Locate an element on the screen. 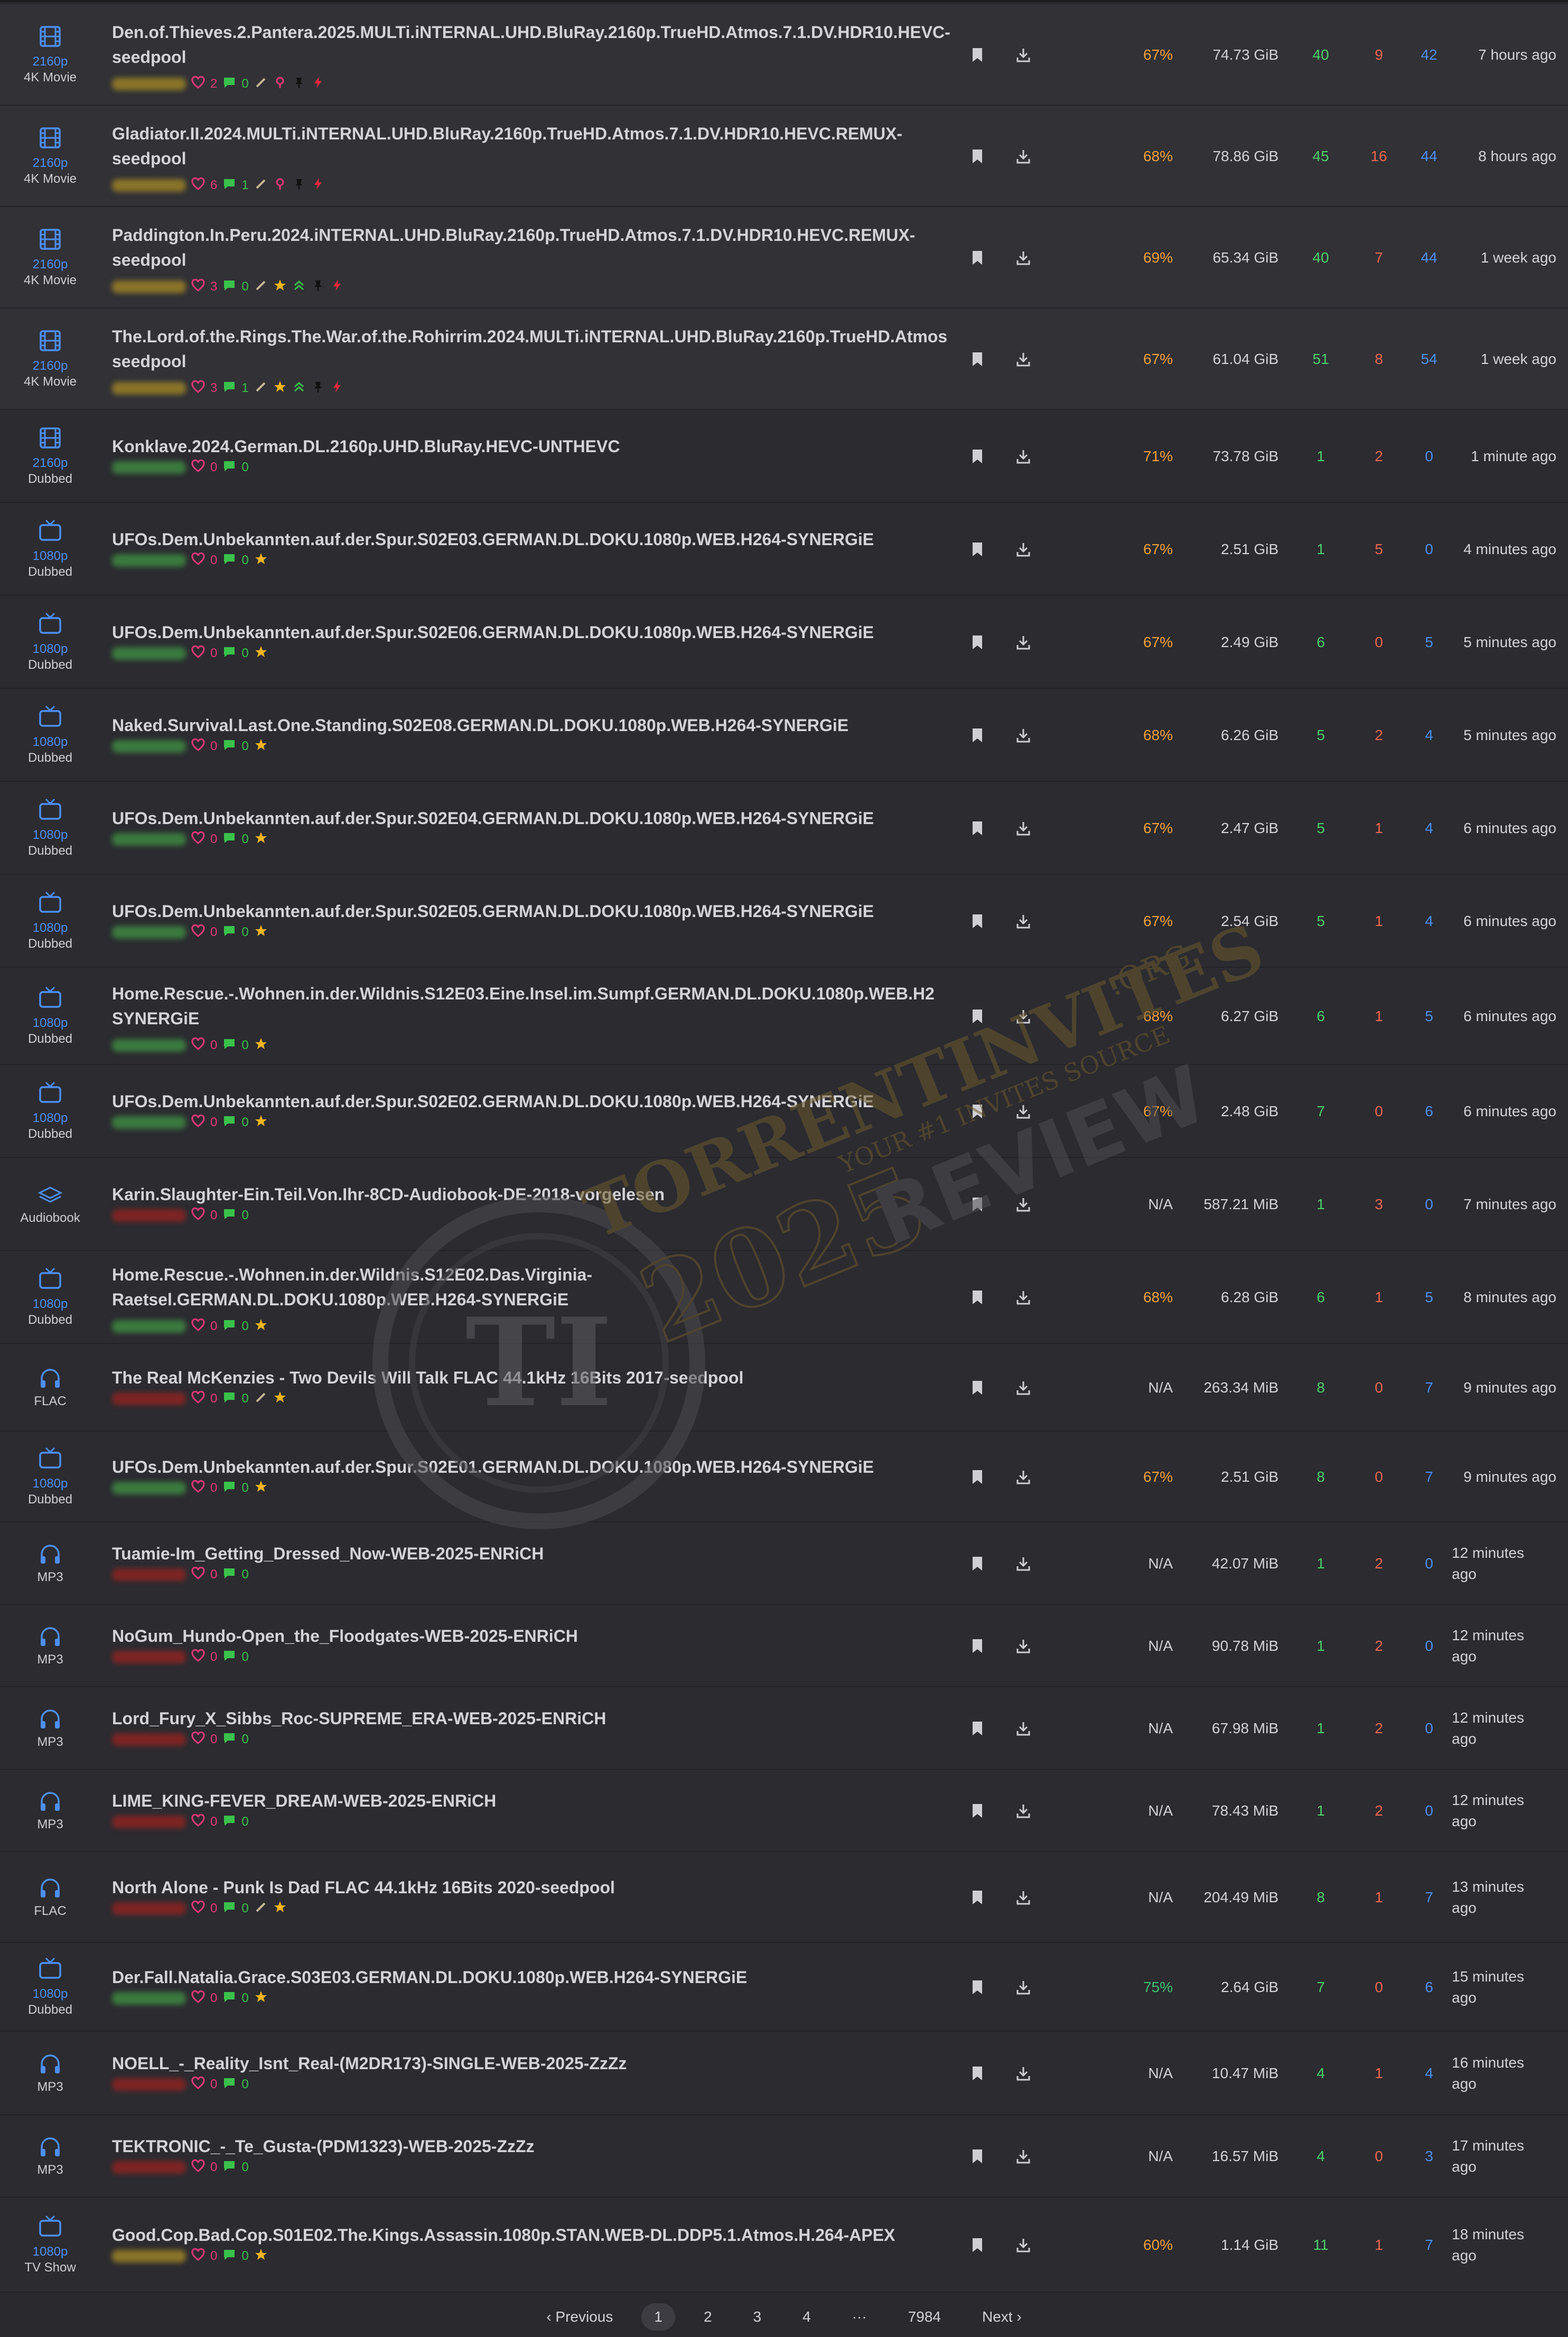  seeders-count: 4 is located at coordinates (1321, 2073).